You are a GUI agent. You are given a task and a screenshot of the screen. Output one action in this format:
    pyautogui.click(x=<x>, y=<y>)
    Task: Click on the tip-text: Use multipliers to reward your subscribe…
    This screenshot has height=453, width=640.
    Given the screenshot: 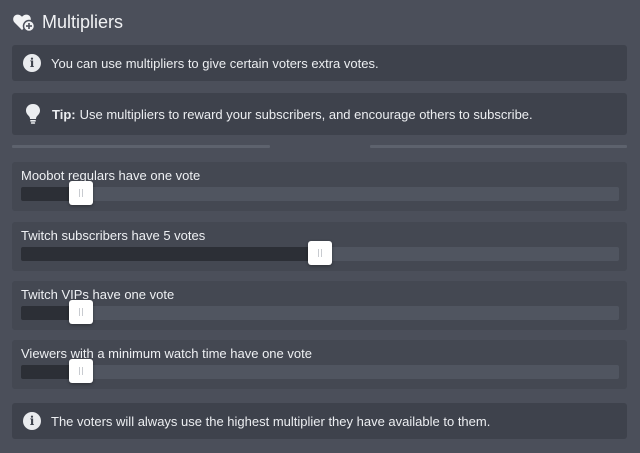 What is the action you would take?
    pyautogui.click(x=306, y=114)
    